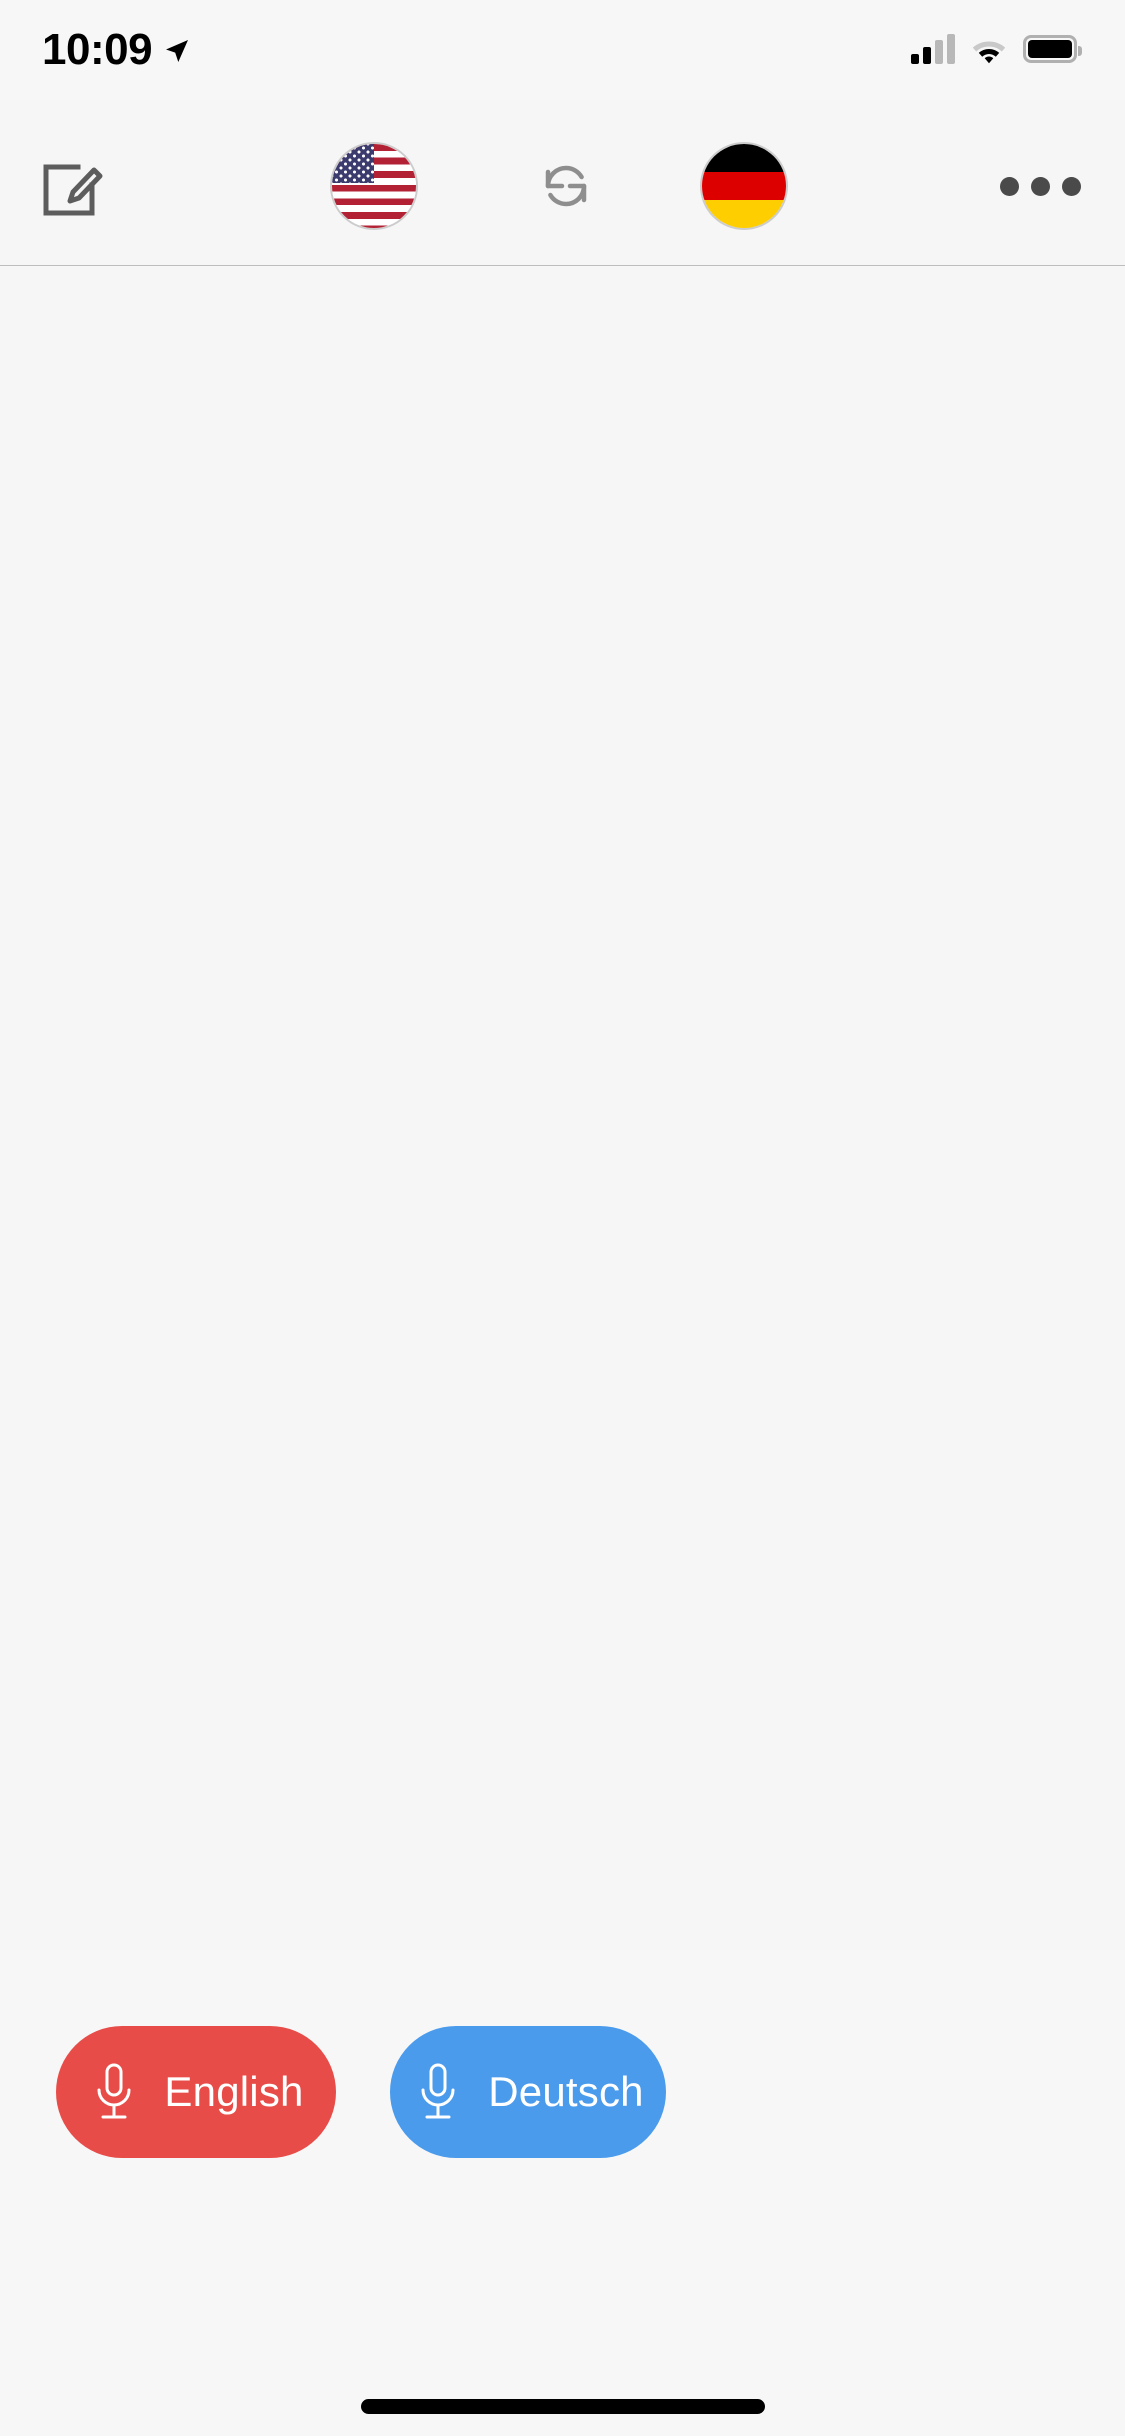 The height and width of the screenshot is (2436, 1125). Describe the element at coordinates (1052, 49) in the screenshot. I see `battery-icon` at that location.